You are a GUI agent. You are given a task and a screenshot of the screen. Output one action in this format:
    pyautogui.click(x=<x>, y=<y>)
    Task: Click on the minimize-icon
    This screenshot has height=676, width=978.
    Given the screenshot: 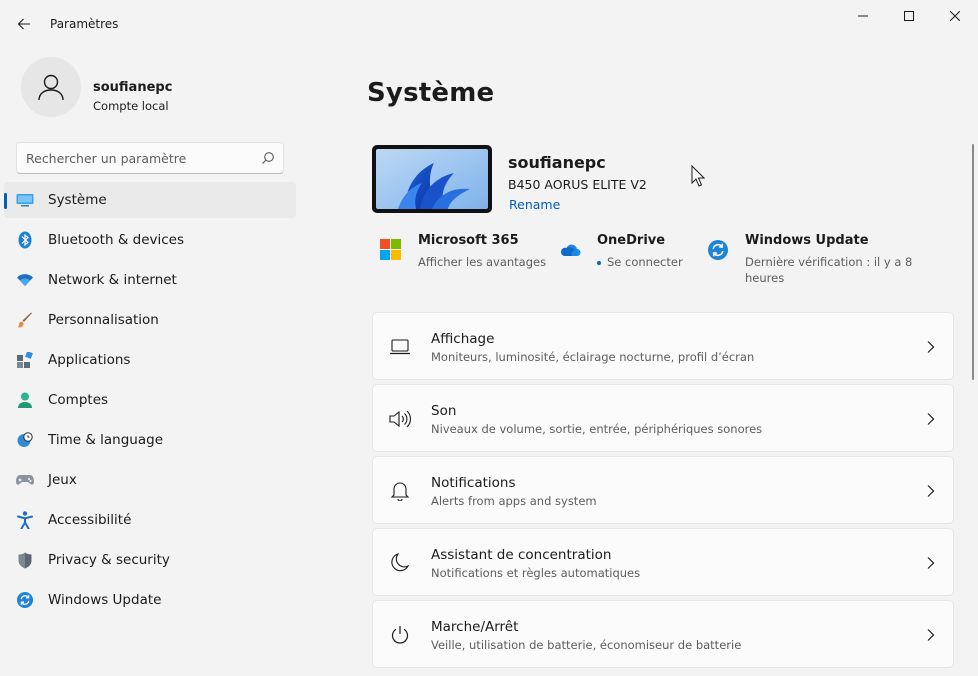 What is the action you would take?
    pyautogui.click(x=863, y=16)
    